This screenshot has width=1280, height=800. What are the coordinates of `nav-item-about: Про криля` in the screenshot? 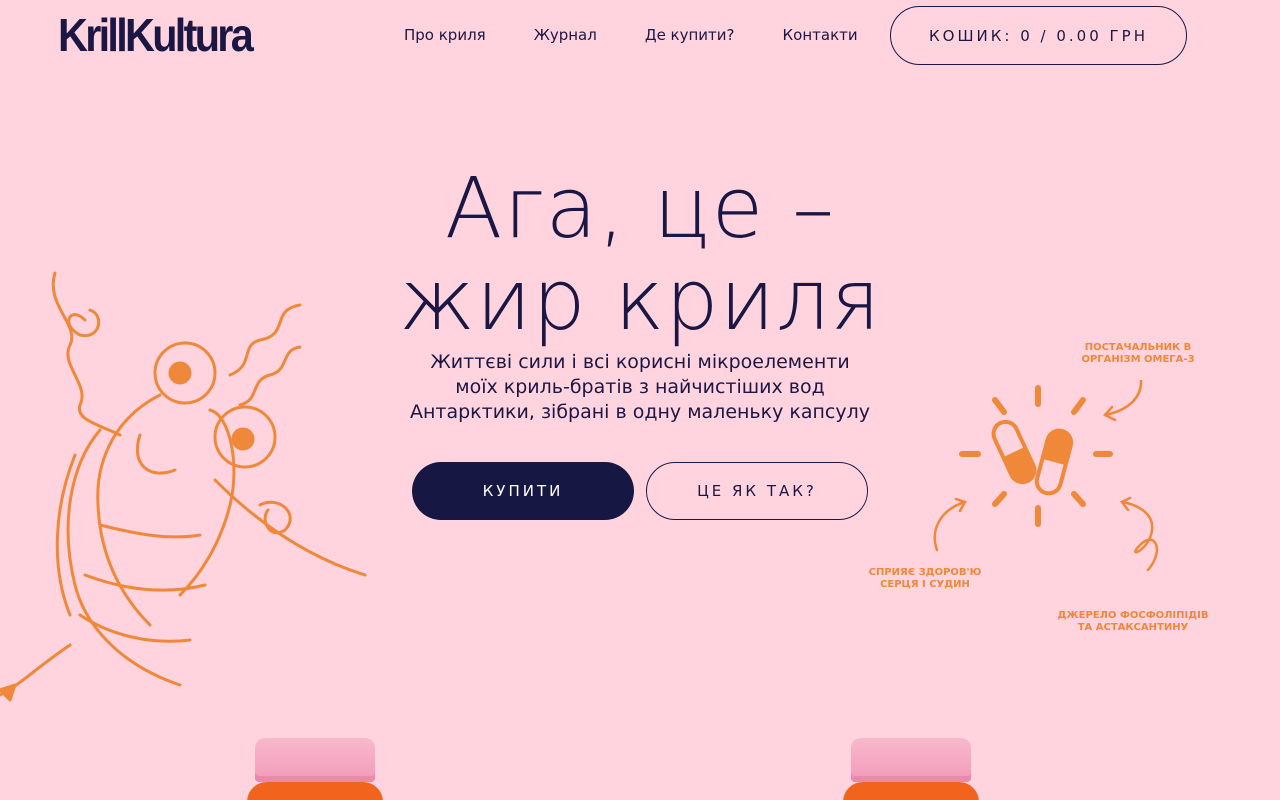 It's located at (445, 35).